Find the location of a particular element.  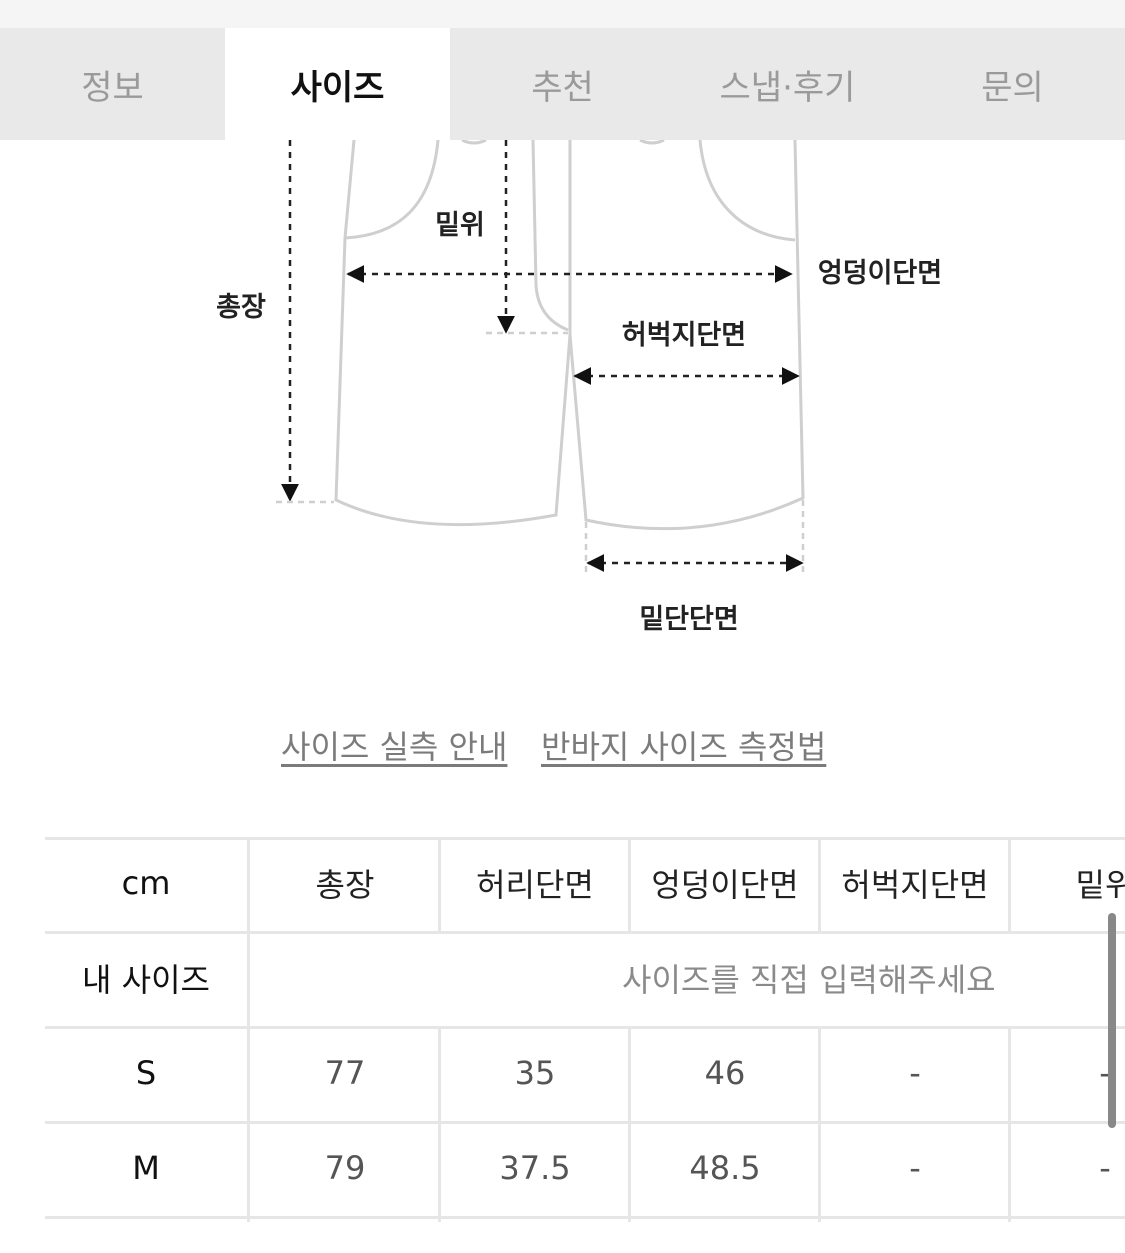

my-size-row: 내 사이즈 사이즈를 직접 입력해주세요 is located at coordinates (585, 978).